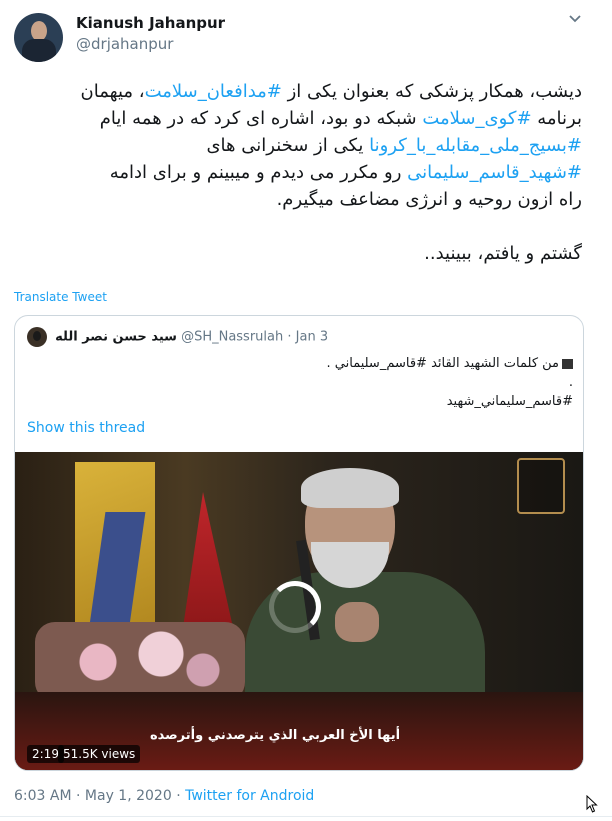  What do you see at coordinates (177, 337) in the screenshot?
I see `quoted-tweet-header: سید حسن نصر الله @SH_Nassrulah · Jan 3` at bounding box center [177, 337].